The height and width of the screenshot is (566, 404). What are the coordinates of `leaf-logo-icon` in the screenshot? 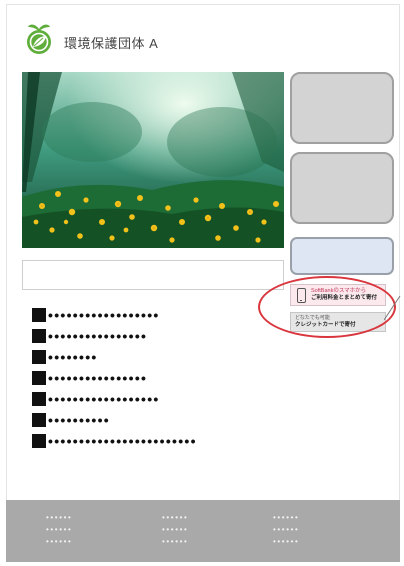 It's located at (39, 39).